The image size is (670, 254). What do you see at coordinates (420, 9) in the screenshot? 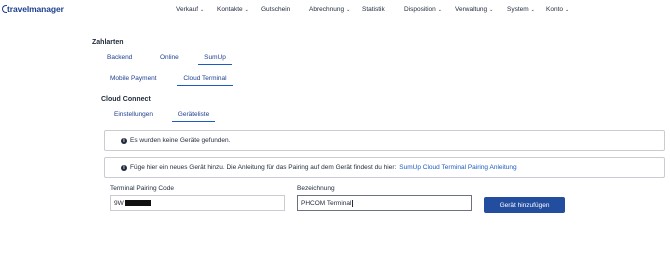
I see `nav-item-label: Disposition` at bounding box center [420, 9].